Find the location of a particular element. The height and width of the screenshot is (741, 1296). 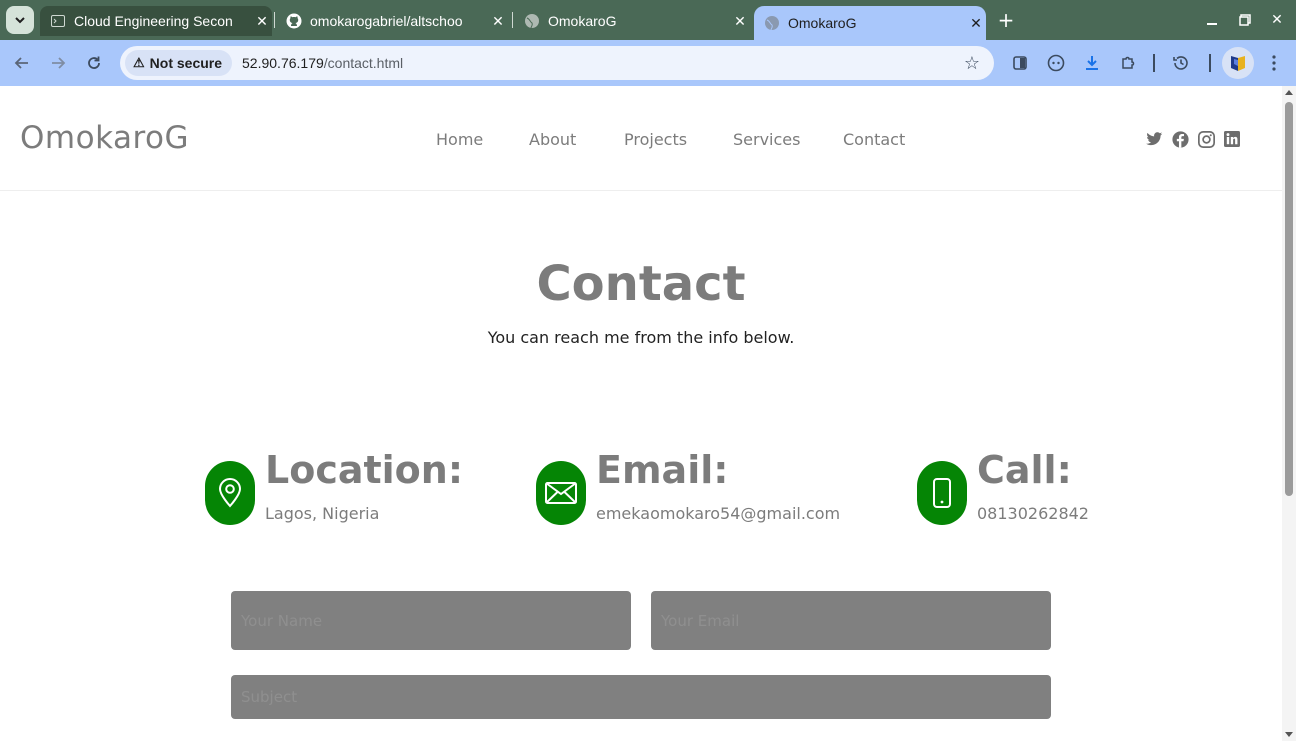

chevron-down-icon is located at coordinates (20, 20).